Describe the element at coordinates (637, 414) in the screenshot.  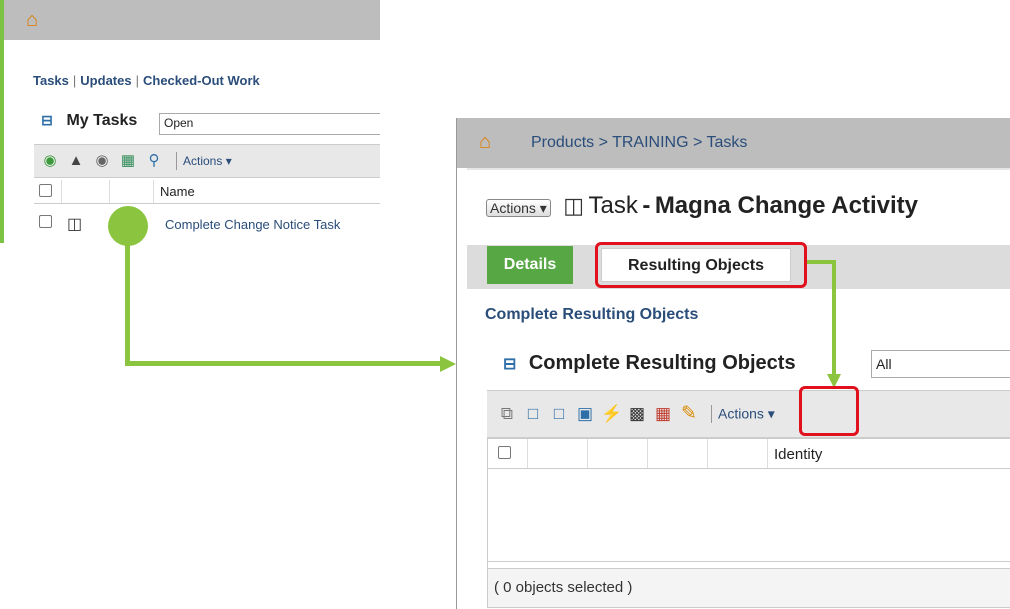
I see `revise-icon: ▩` at that location.